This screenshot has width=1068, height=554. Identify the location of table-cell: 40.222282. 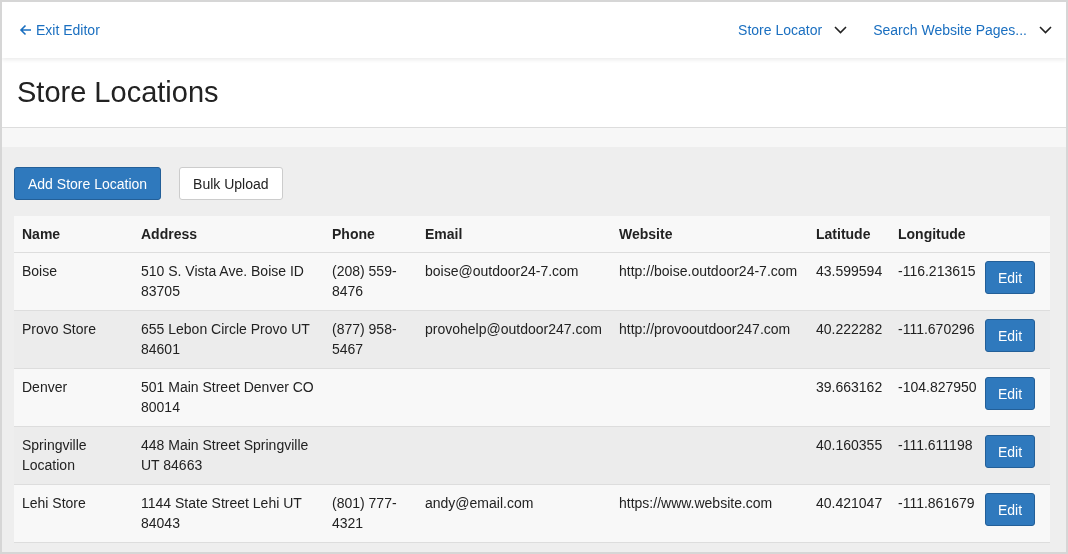
(849, 339).